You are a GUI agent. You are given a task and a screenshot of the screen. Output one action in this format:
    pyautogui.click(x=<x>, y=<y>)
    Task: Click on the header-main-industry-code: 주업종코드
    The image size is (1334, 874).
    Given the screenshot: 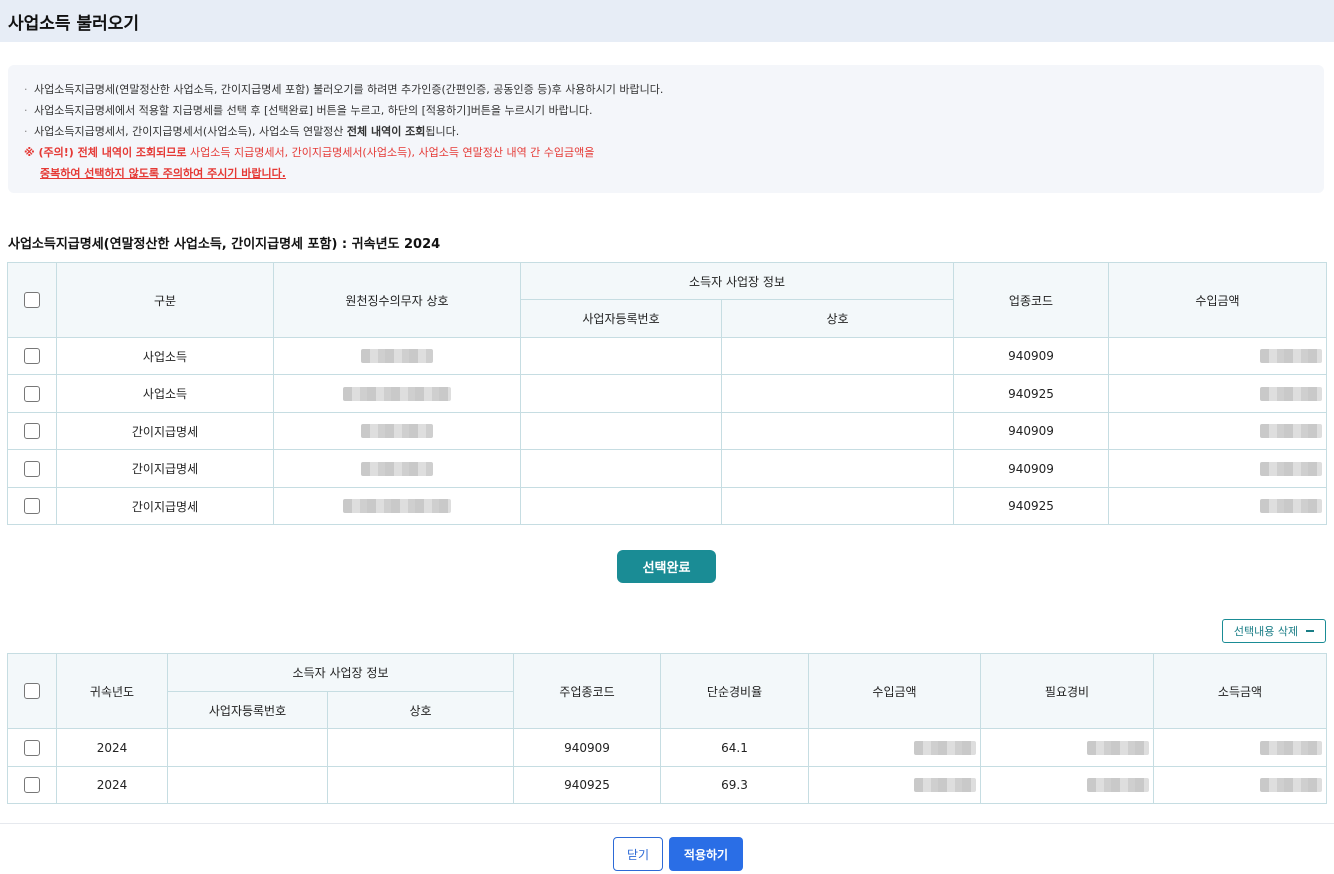 What is the action you would take?
    pyautogui.click(x=587, y=691)
    